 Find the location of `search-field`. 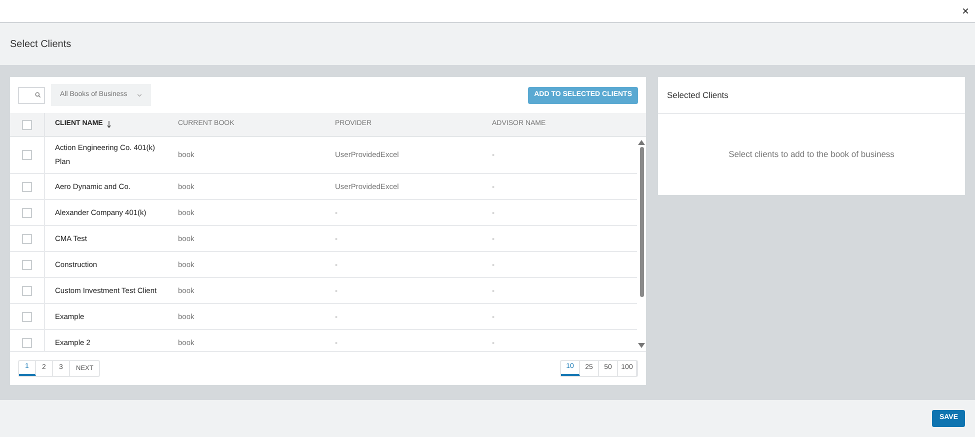

search-field is located at coordinates (31, 95).